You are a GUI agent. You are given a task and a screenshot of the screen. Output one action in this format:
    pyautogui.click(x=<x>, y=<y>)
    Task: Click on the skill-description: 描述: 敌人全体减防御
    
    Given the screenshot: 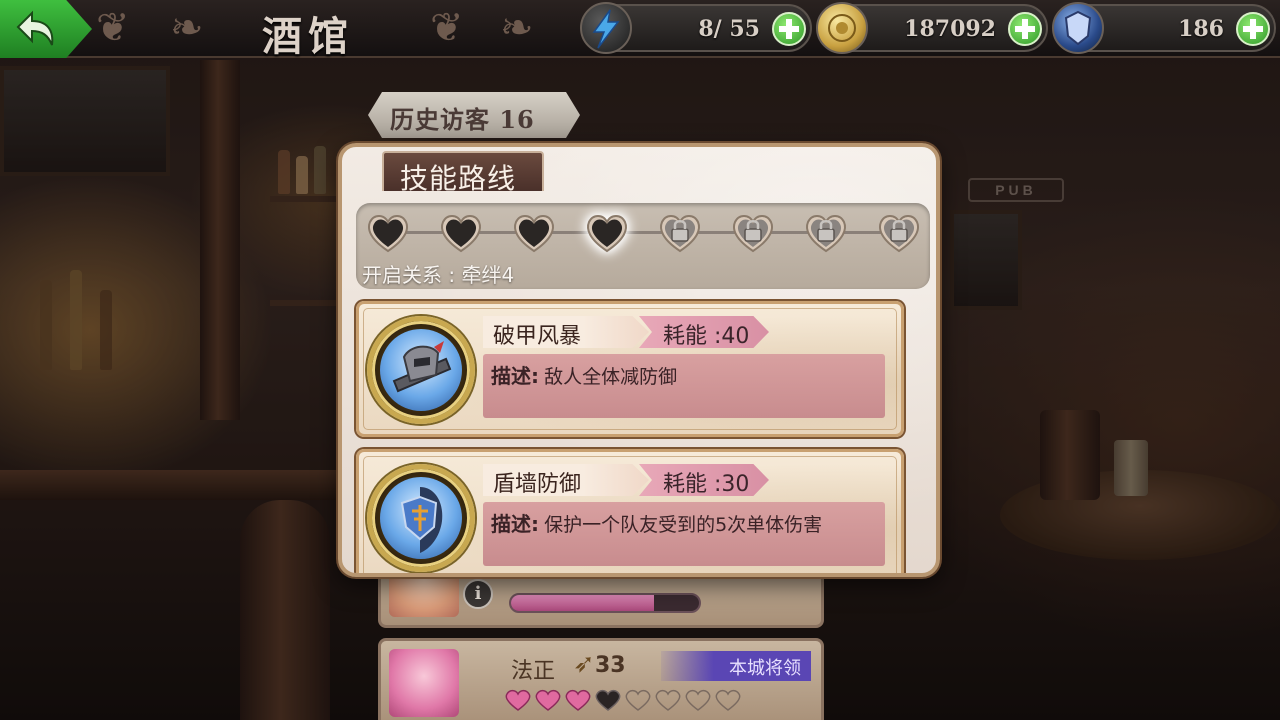 What is the action you would take?
    pyautogui.click(x=684, y=386)
    